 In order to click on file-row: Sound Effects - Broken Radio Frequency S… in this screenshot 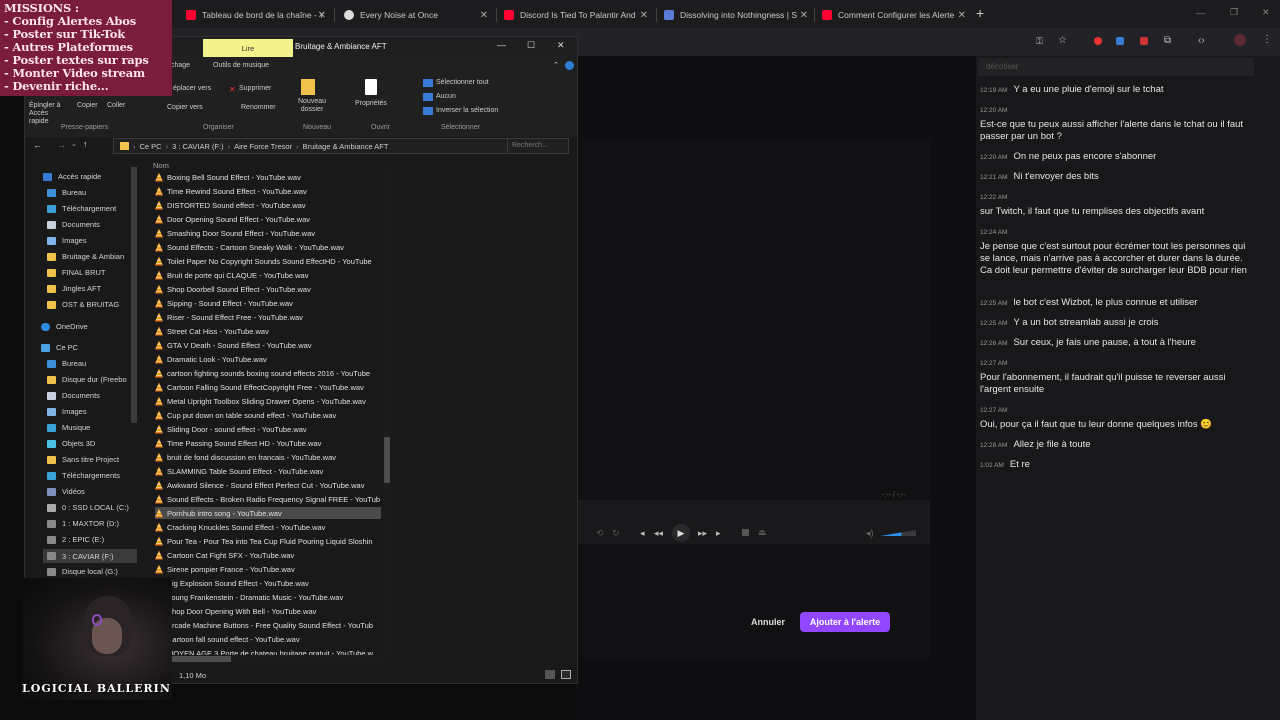, I will do `click(268, 499)`.